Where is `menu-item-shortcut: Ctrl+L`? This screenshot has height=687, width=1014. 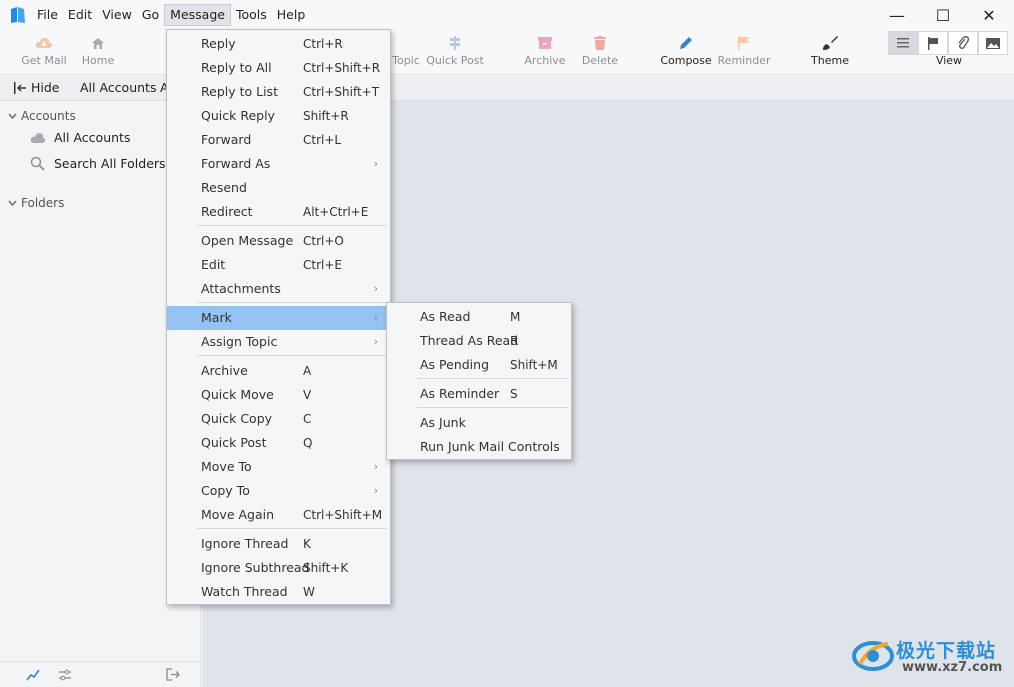 menu-item-shortcut: Ctrl+L is located at coordinates (322, 140).